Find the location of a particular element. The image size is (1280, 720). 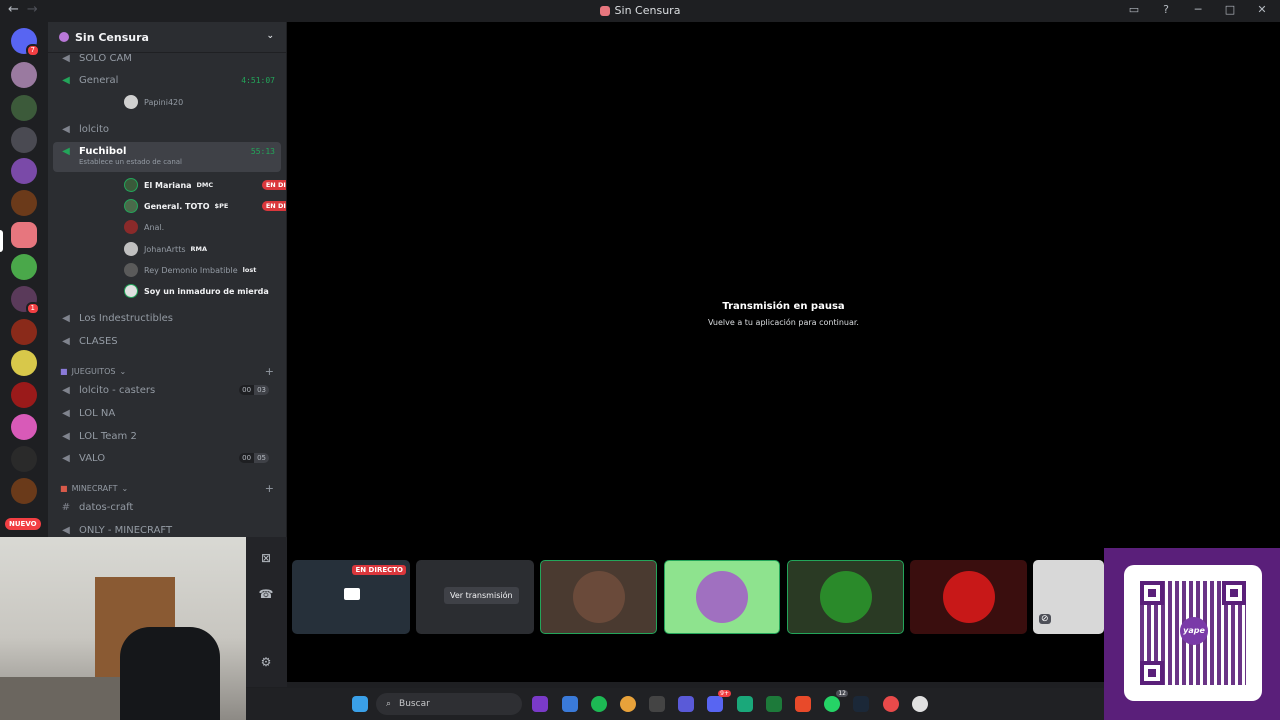

channel-clases: ◀ CLASES is located at coordinates (167, 341).